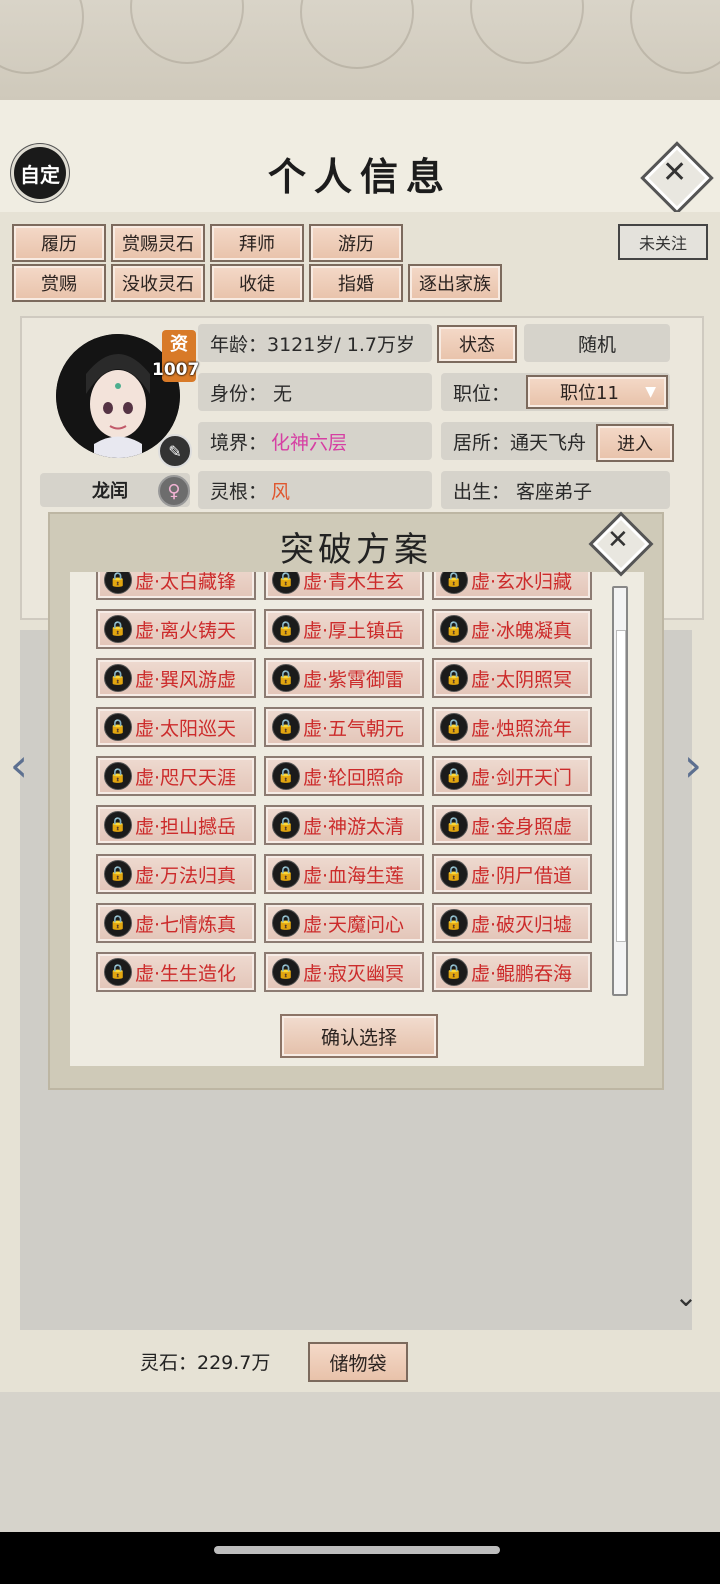 The height and width of the screenshot is (1584, 720). I want to click on plan-item-label: 虚·生生造化, so click(186, 973).